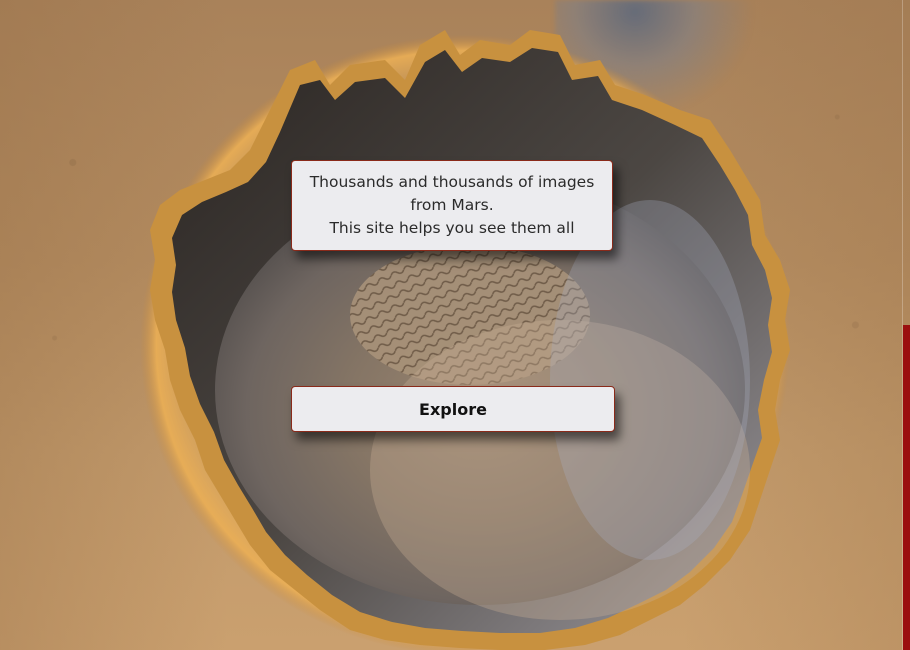  What do you see at coordinates (906, 487) in the screenshot?
I see `scroll-indicator` at bounding box center [906, 487].